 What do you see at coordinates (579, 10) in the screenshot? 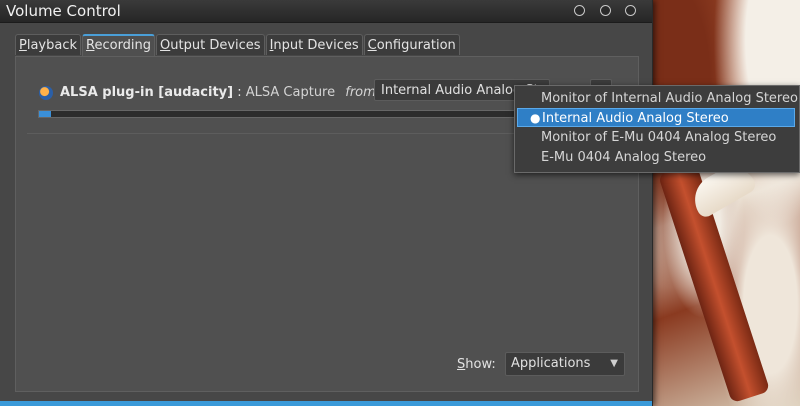
I see `minimize-icon` at bounding box center [579, 10].